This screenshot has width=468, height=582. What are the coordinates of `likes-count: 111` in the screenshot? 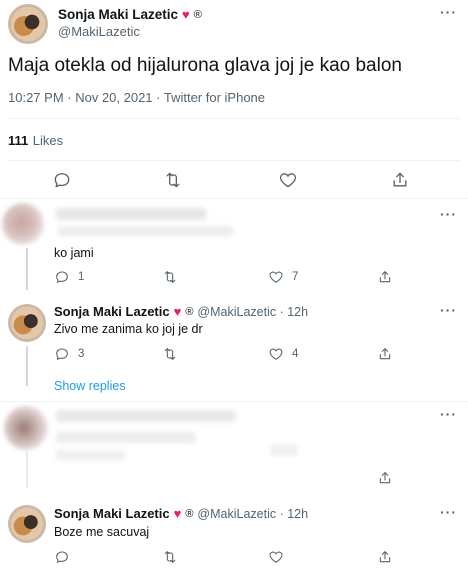 It's located at (18, 140).